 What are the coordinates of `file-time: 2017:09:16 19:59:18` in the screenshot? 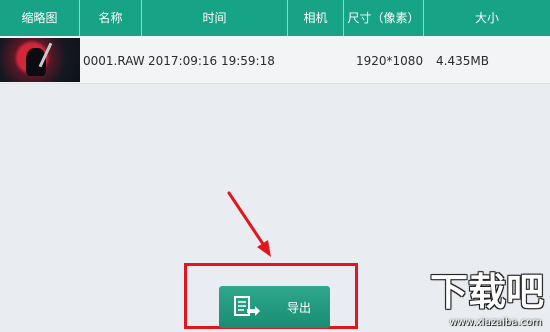 It's located at (211, 61).